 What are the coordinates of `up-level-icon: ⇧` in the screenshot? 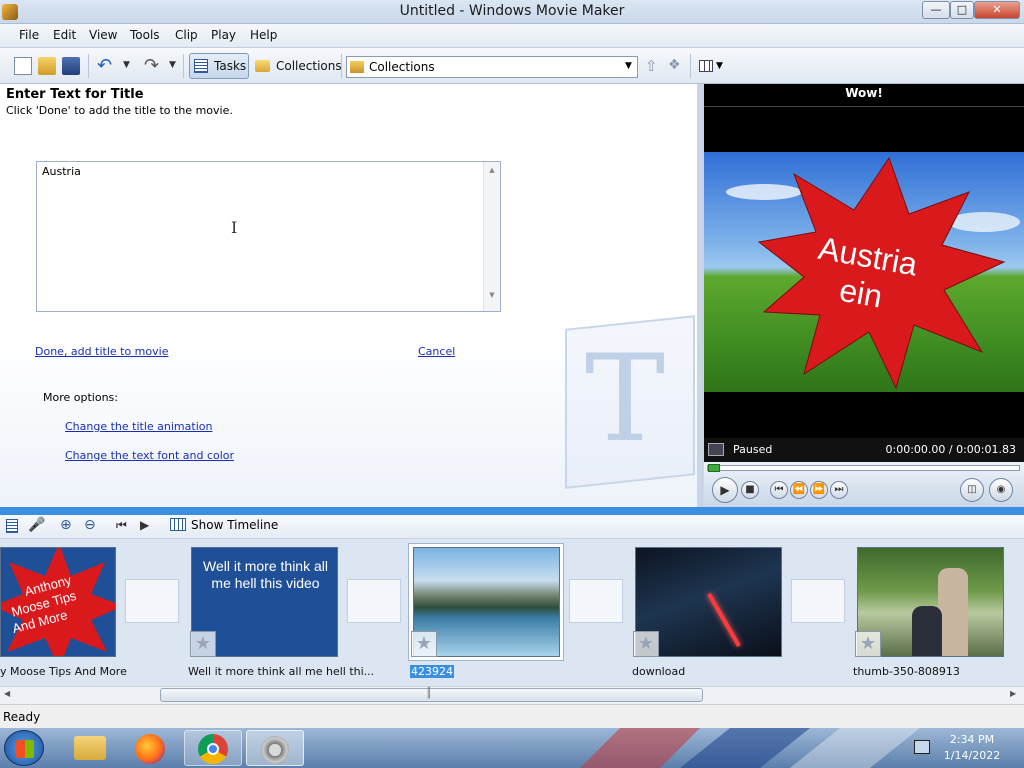 It's located at (651, 66).